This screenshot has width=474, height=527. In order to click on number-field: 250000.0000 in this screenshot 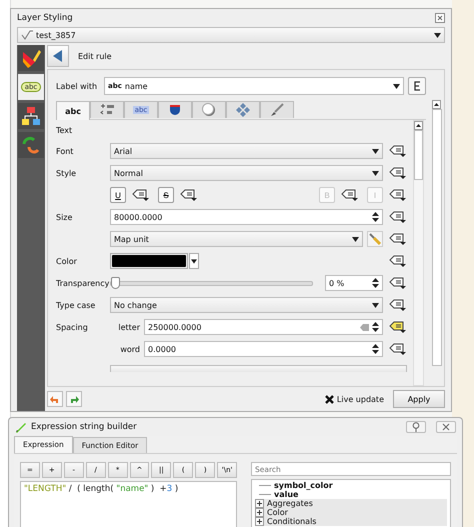, I will do `click(263, 327)`.